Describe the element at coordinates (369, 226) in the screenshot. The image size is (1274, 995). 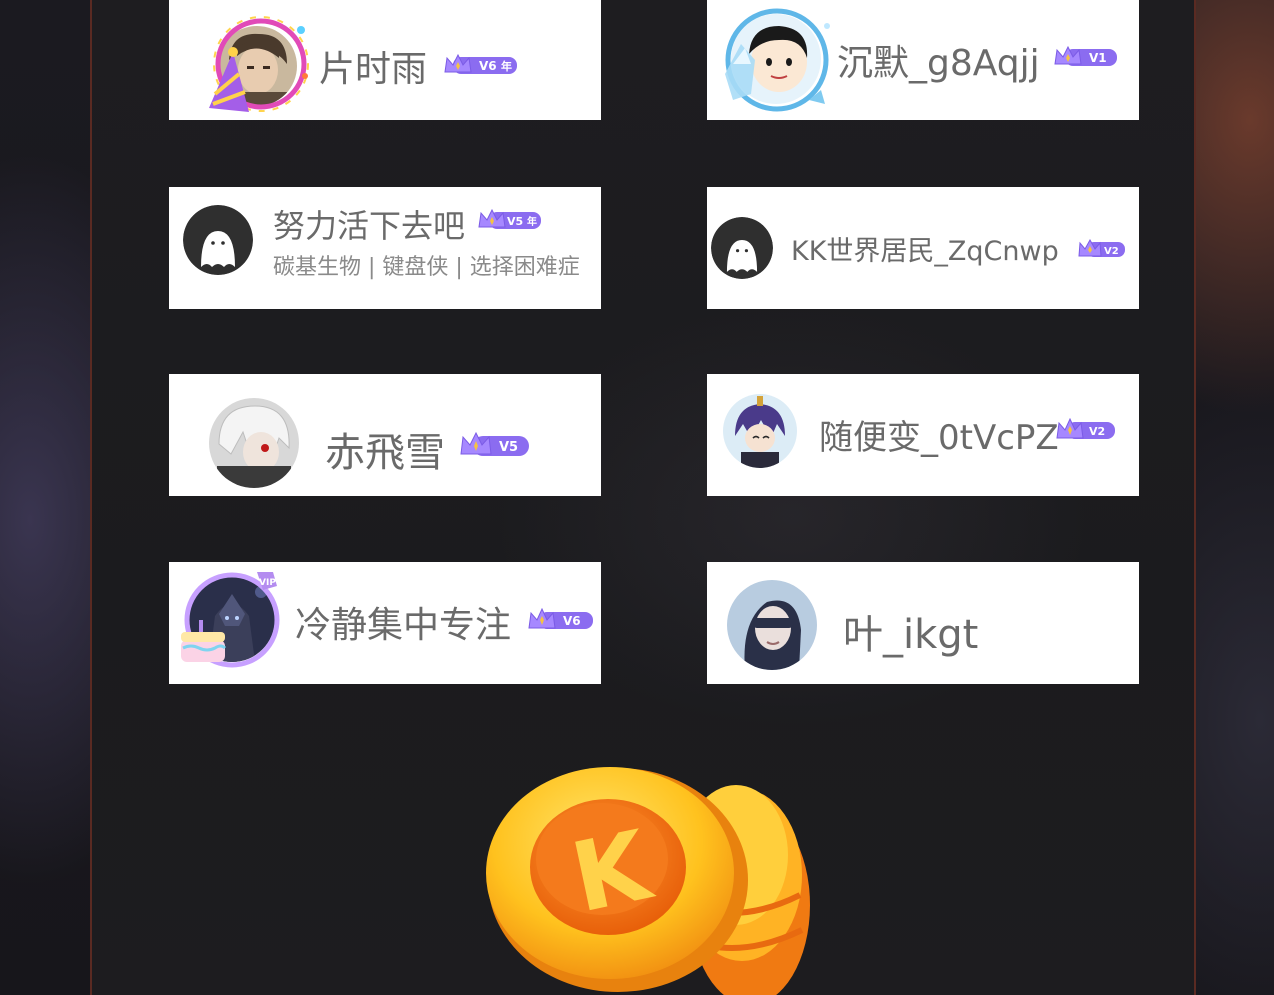
I see `user-name: 努力活下去吧` at that location.